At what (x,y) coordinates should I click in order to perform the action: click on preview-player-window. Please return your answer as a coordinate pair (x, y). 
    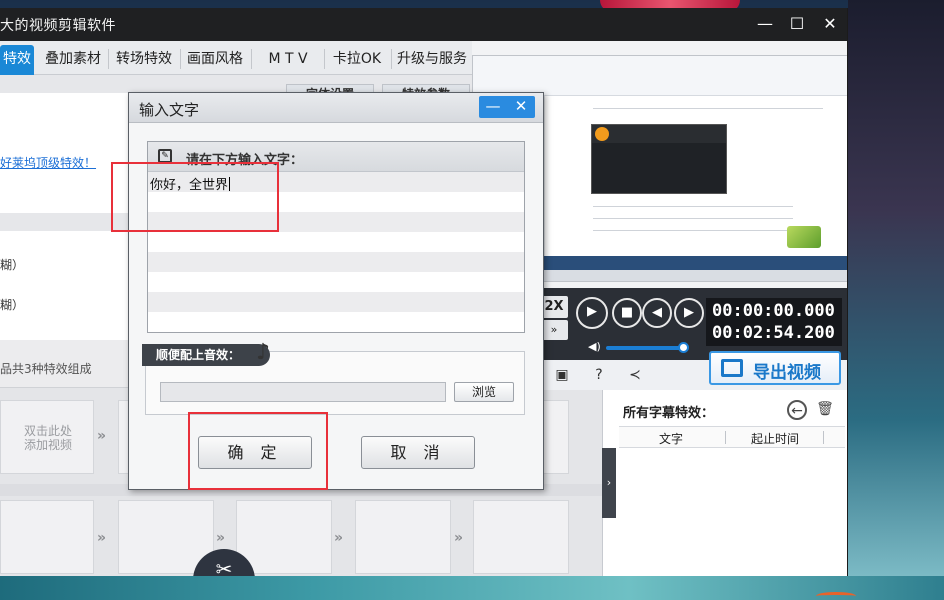
    Looking at the image, I should click on (659, 159).